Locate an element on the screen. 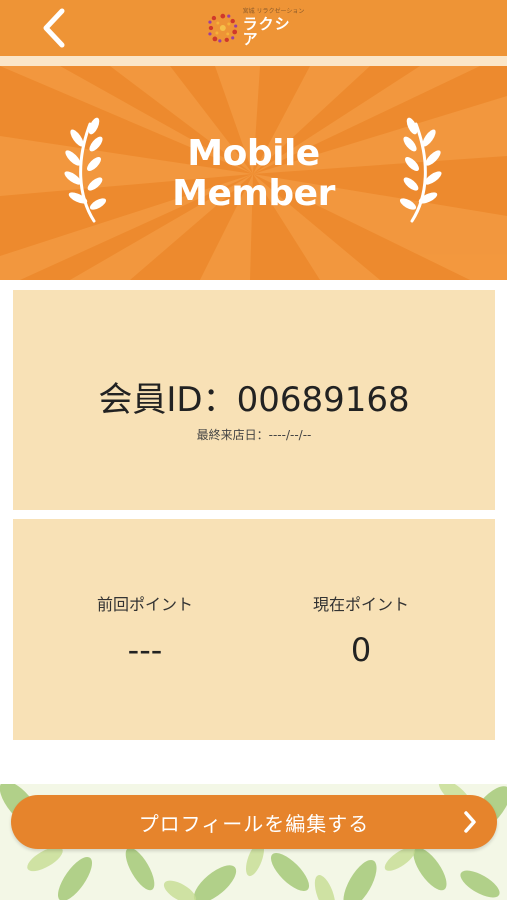  chevron-left-icon is located at coordinates (54, 28).